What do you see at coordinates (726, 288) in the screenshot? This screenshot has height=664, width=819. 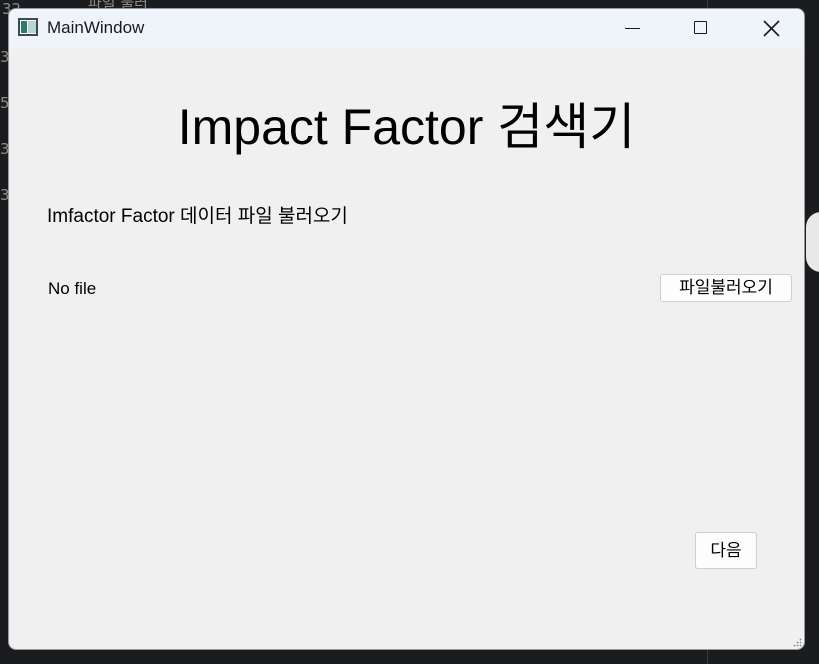 I see `load-file-button: 파일불러오기` at bounding box center [726, 288].